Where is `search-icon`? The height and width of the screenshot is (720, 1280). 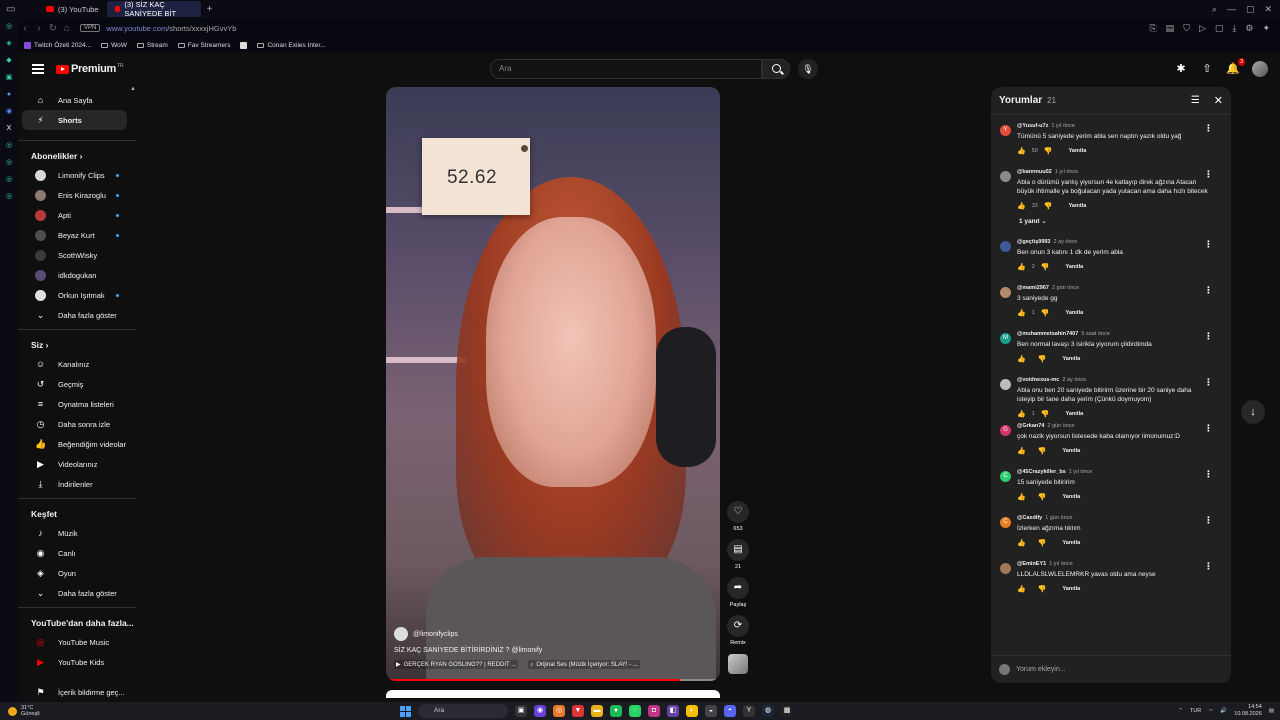 search-icon is located at coordinates (776, 69).